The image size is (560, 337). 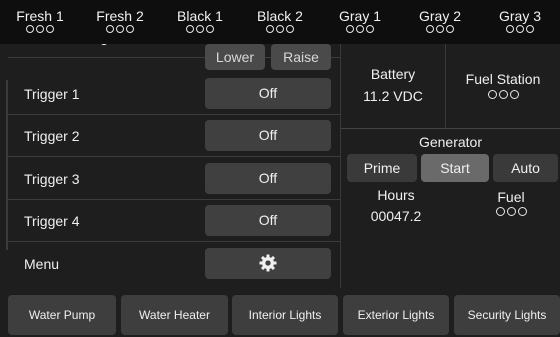 What do you see at coordinates (52, 94) in the screenshot?
I see `row-label: Trigger 1` at bounding box center [52, 94].